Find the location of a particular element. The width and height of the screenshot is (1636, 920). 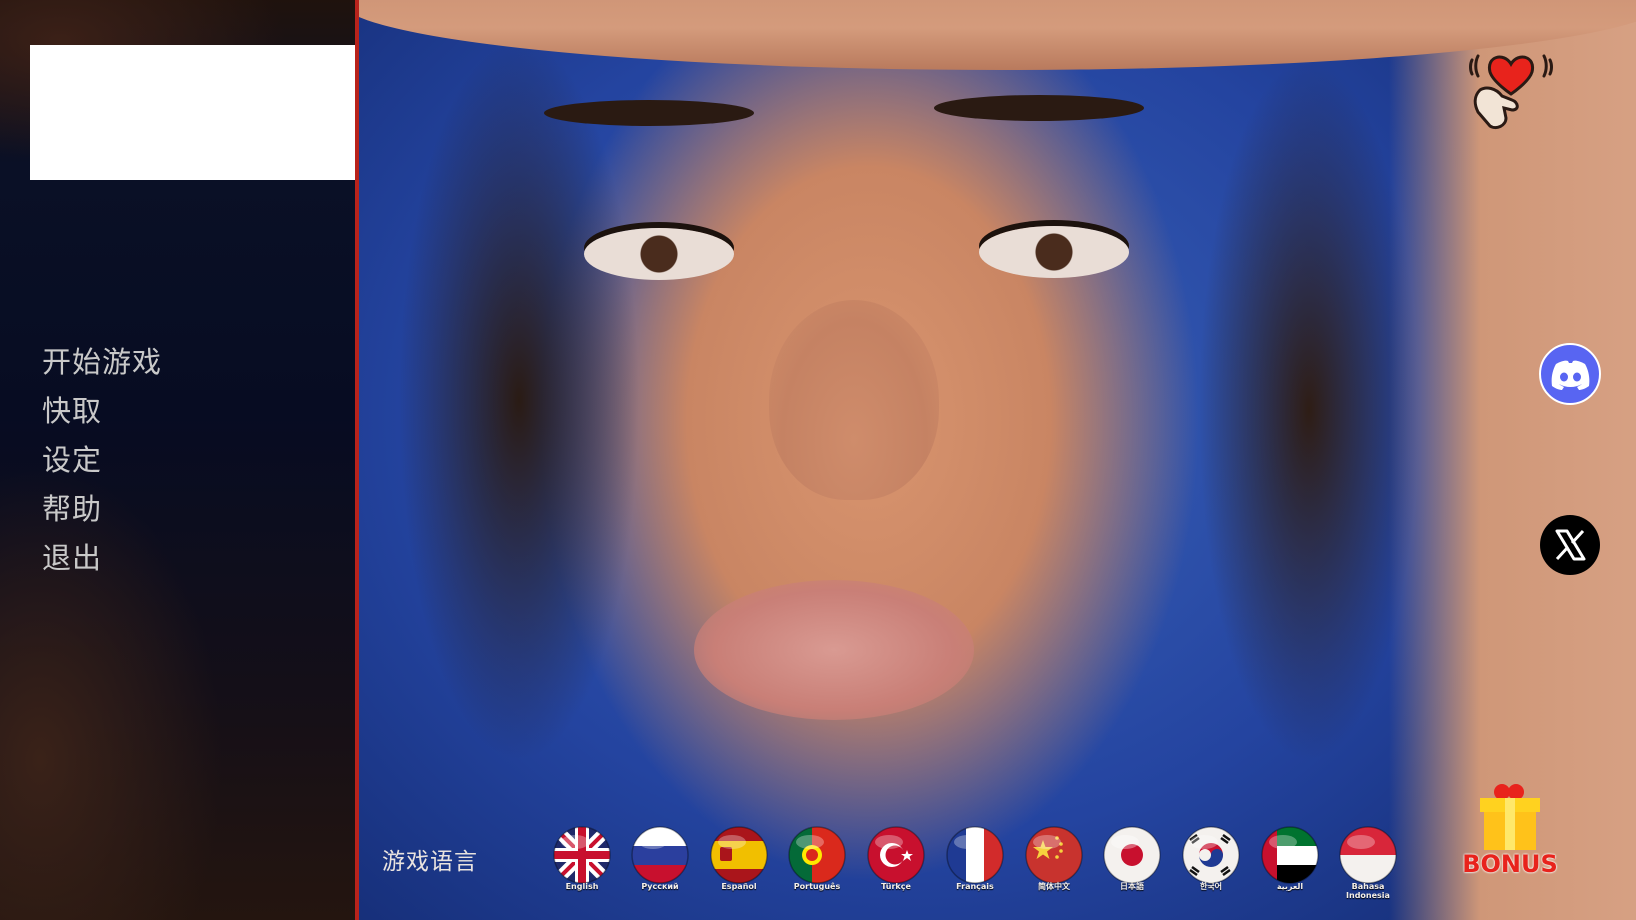

language-simplified-chinese-button: 简体中文 is located at coordinates (1054, 858).